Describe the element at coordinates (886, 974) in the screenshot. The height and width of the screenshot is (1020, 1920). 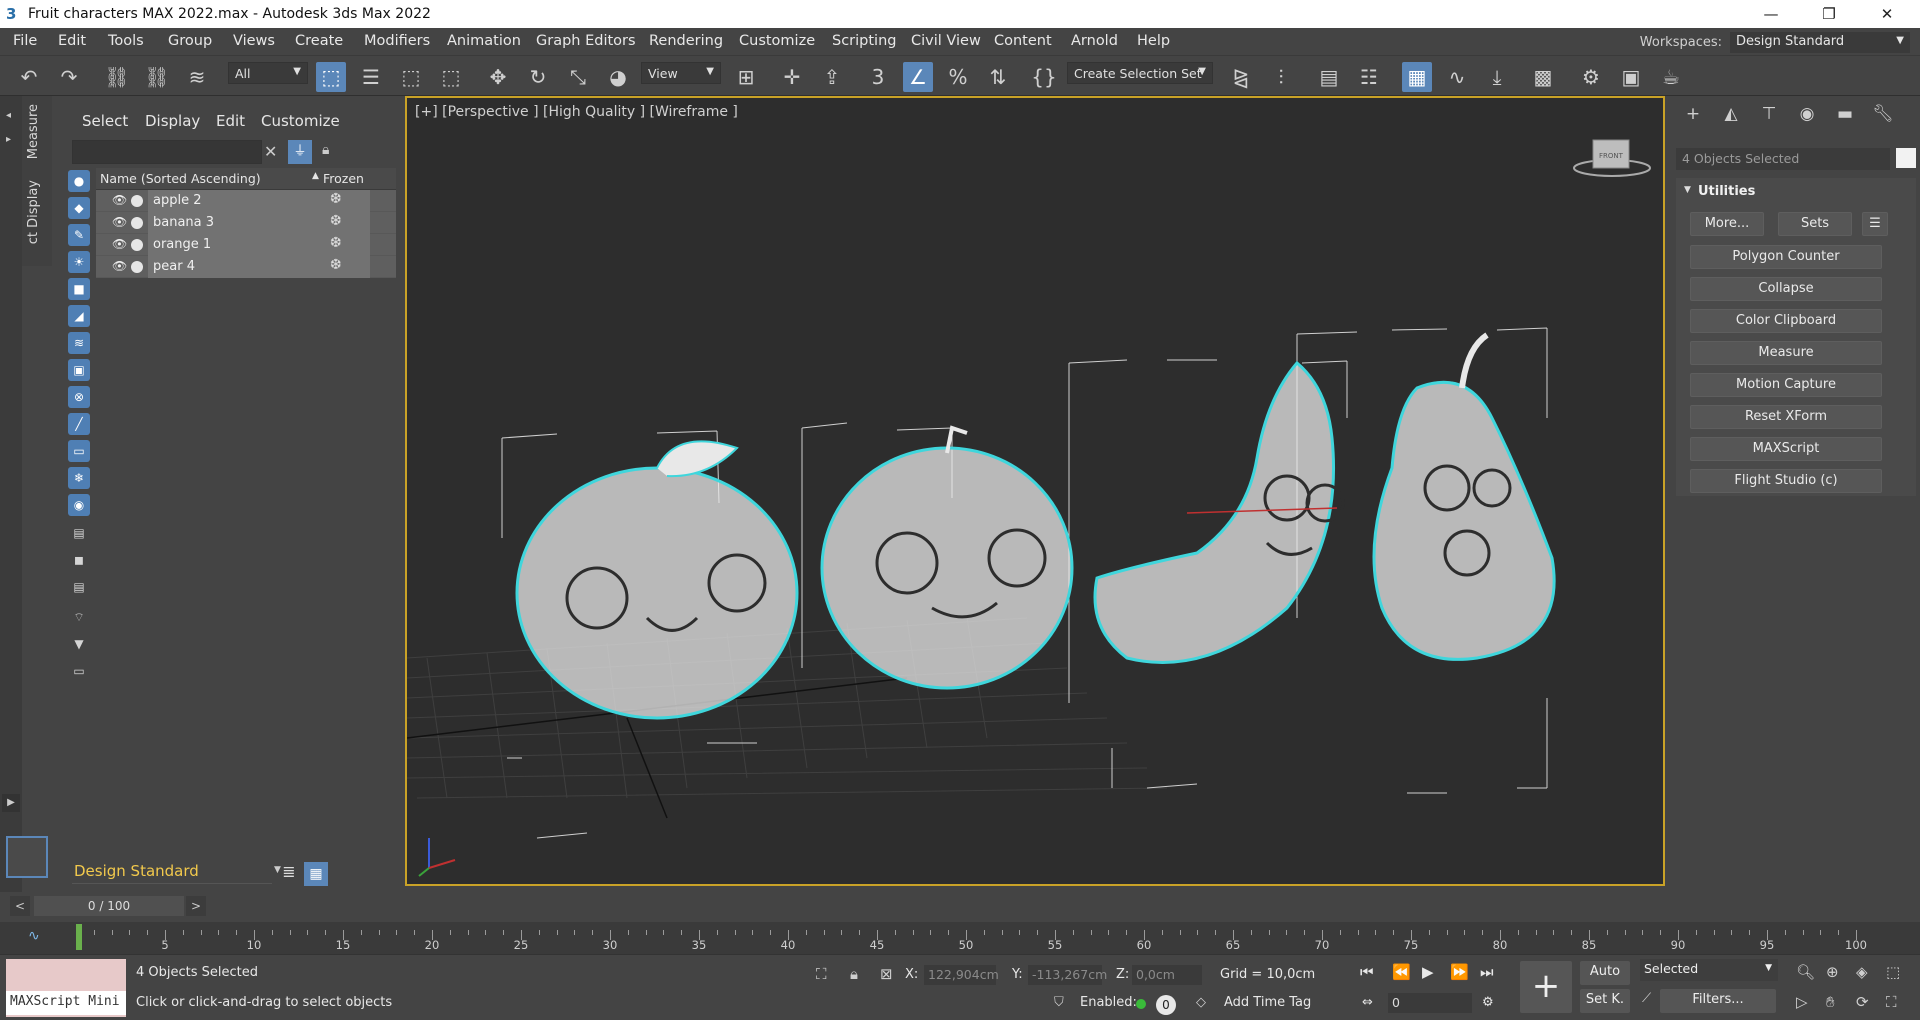
I see `absolute-mode-icon: ⊠` at that location.